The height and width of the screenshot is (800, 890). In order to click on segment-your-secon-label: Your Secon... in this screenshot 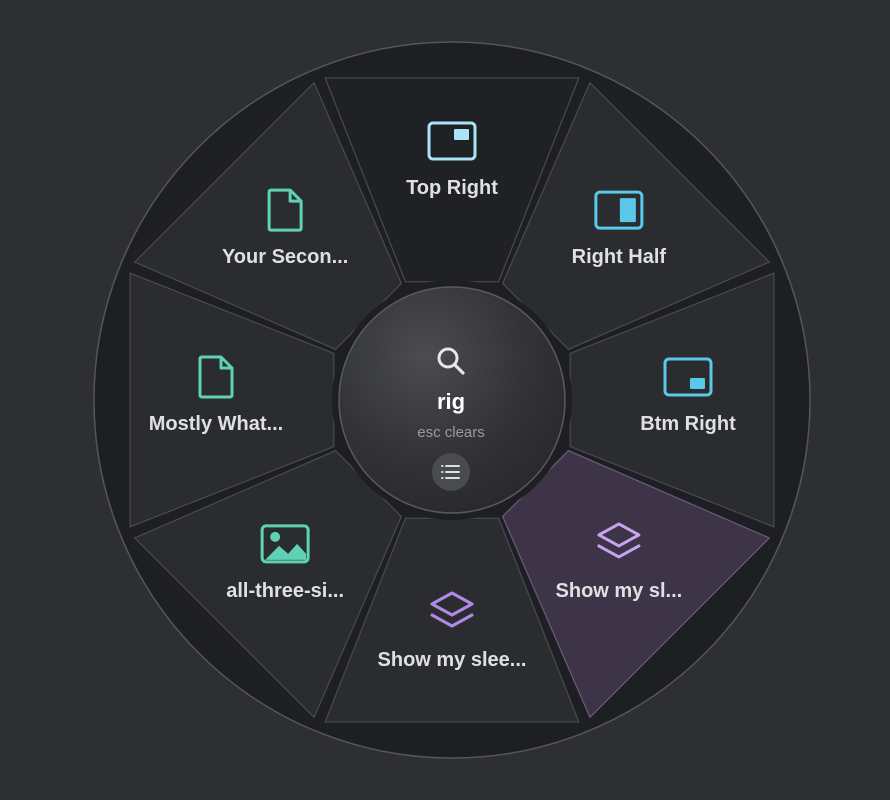, I will do `click(285, 257)`.